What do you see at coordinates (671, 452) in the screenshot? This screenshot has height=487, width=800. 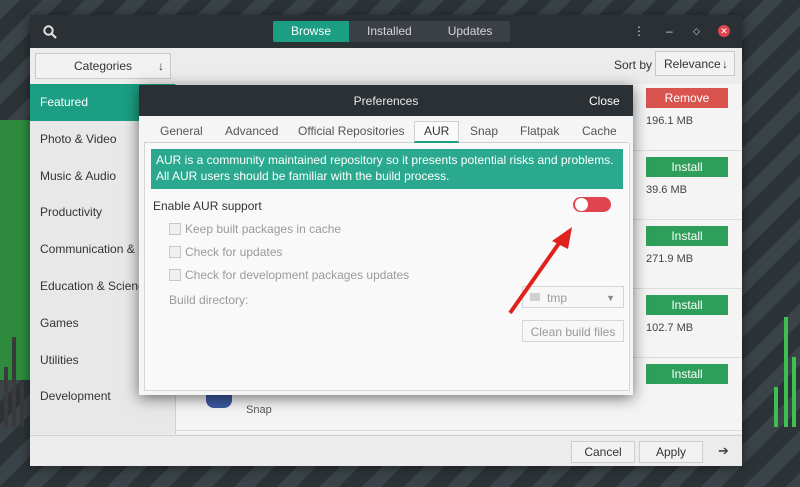 I see `apply-button: Apply` at bounding box center [671, 452].